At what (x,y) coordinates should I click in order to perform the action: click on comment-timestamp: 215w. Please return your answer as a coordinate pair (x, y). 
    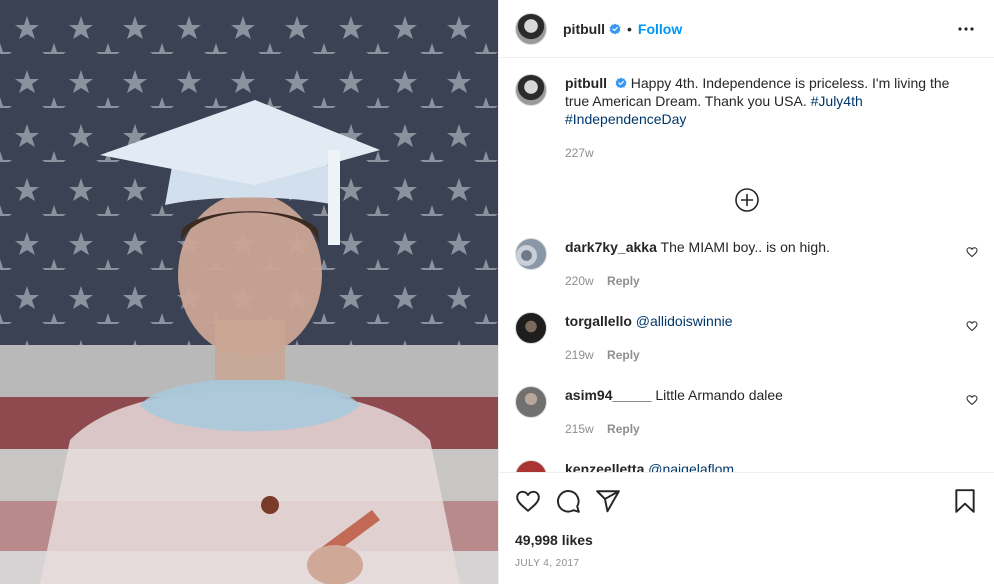
    Looking at the image, I should click on (579, 429).